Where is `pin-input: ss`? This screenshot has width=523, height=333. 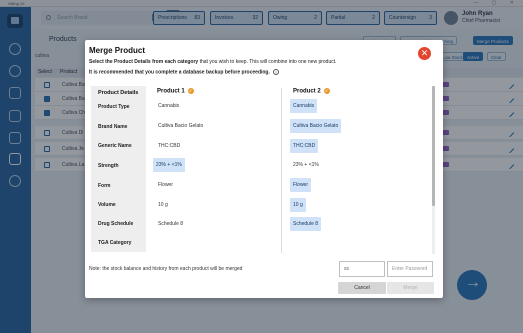 pin-input: ss is located at coordinates (362, 269).